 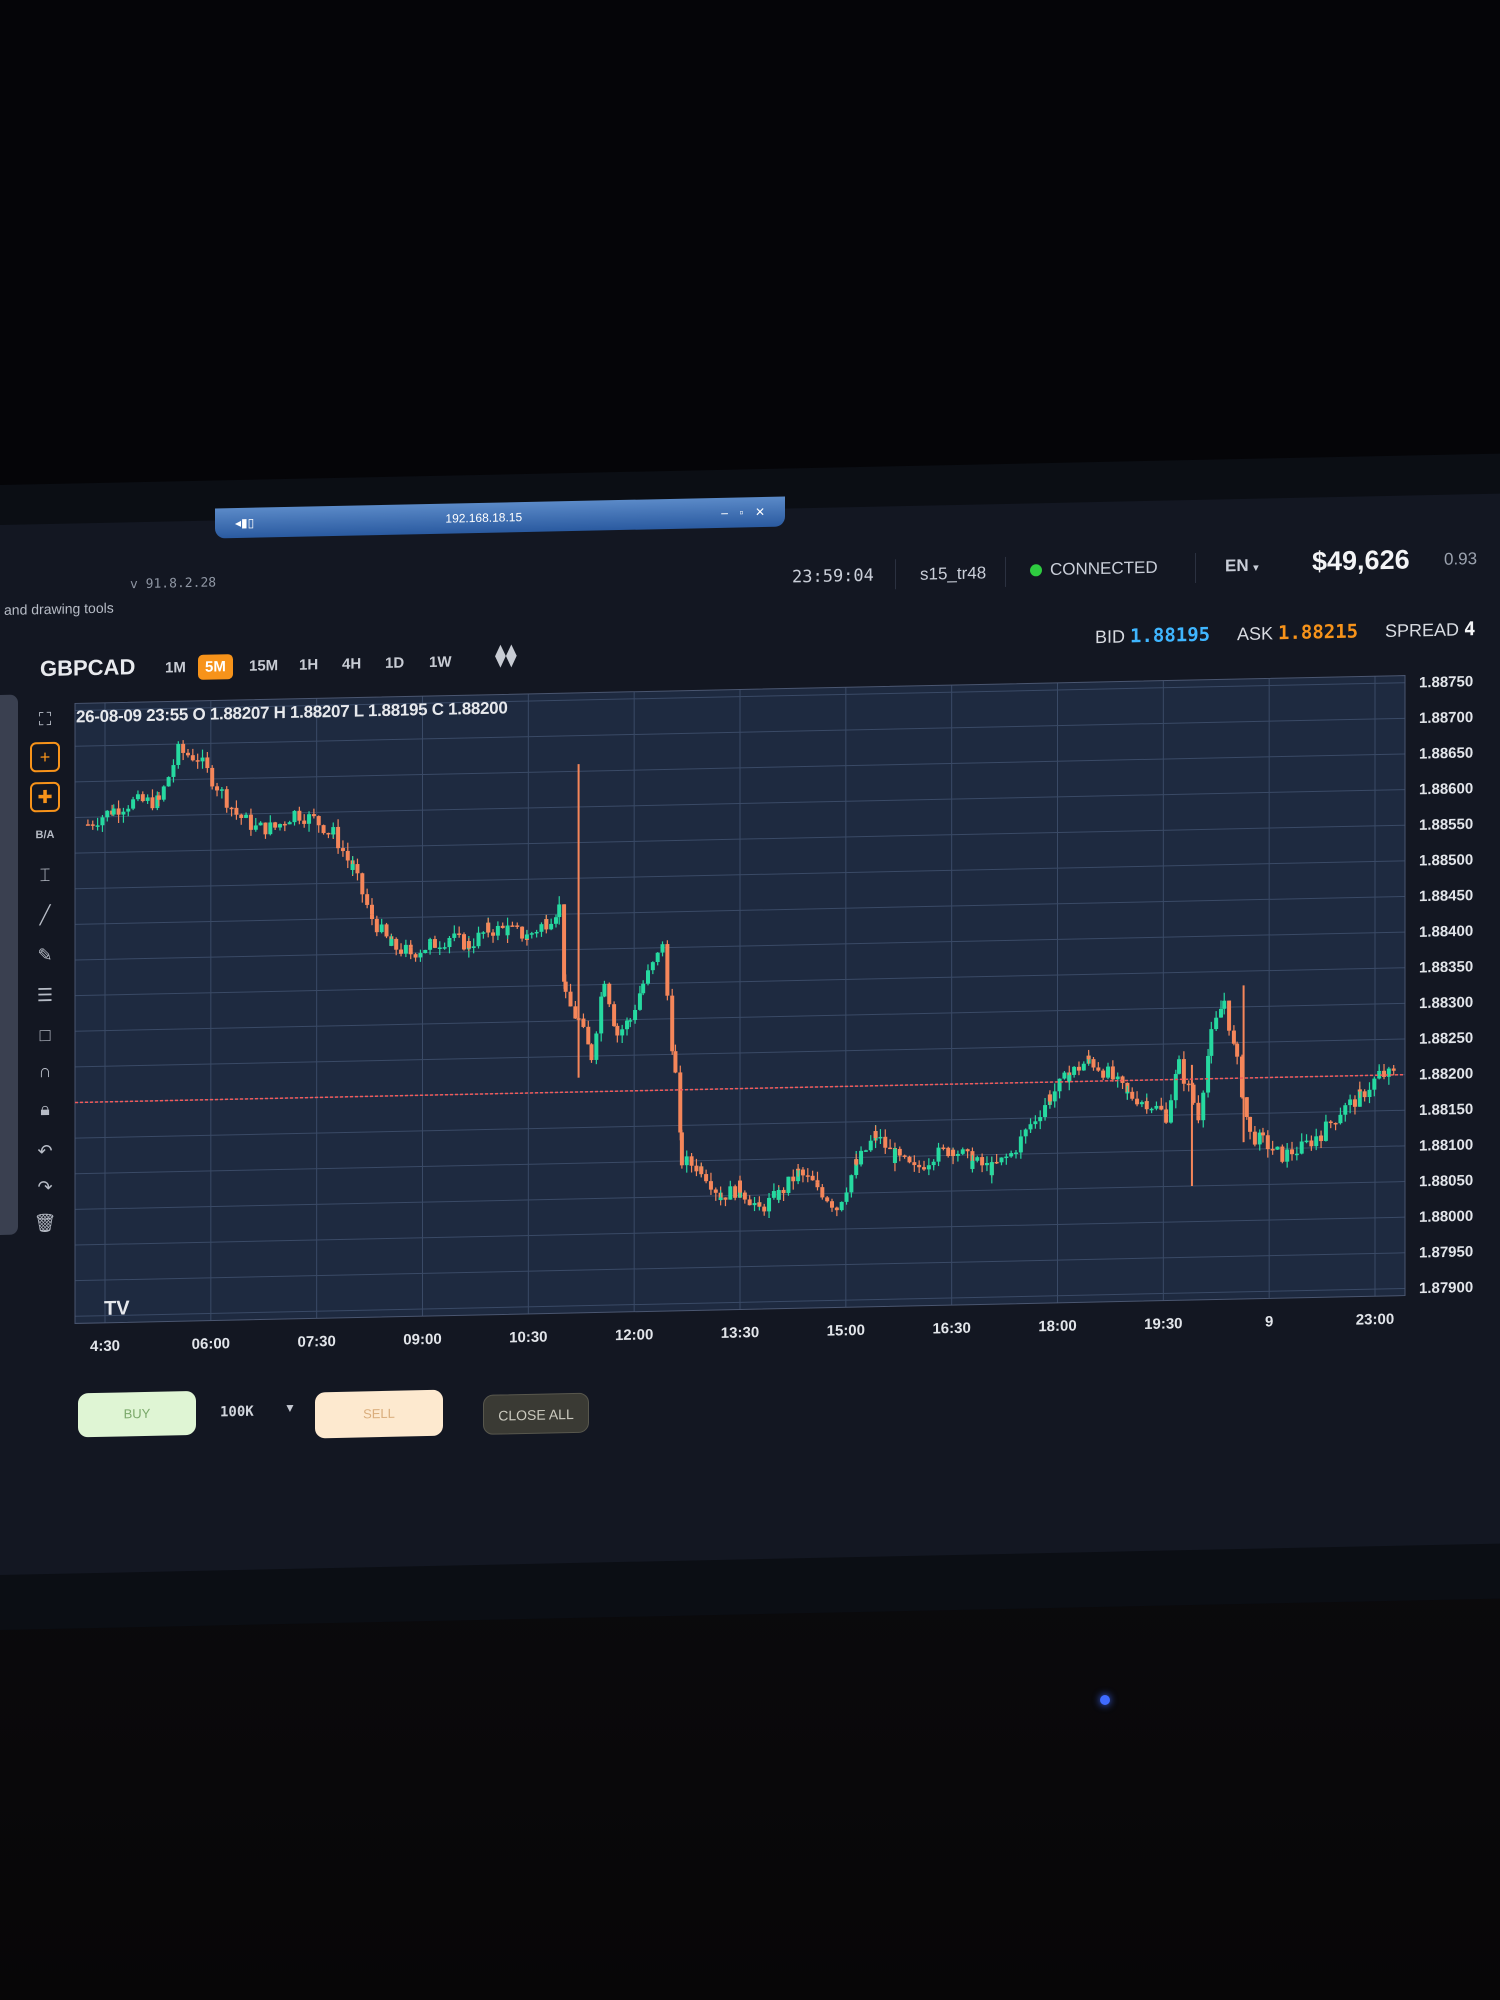 What do you see at coordinates (87, 668) in the screenshot?
I see `symbol-name: GBPCAD` at bounding box center [87, 668].